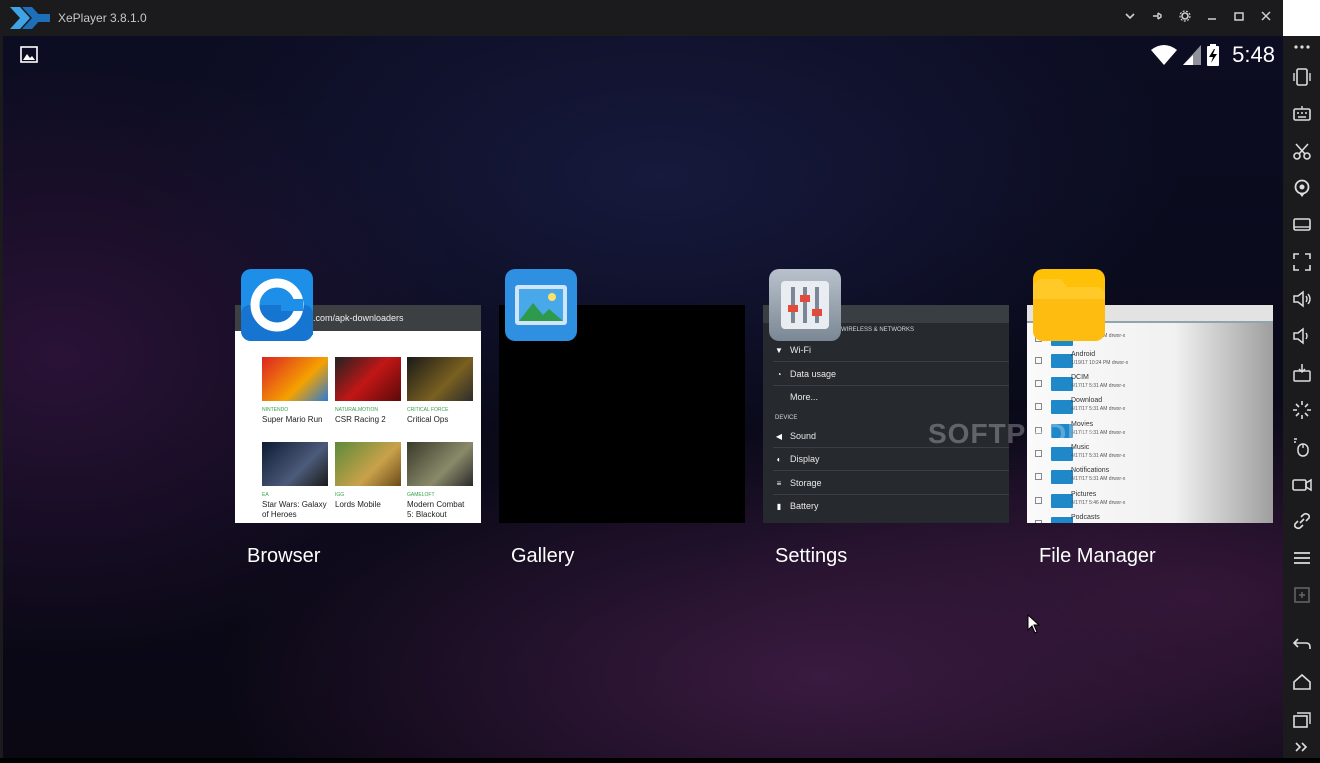 Image resolution: width=1320 pixels, height=763 pixels. I want to click on apk-install-icon, so click(1302, 373).